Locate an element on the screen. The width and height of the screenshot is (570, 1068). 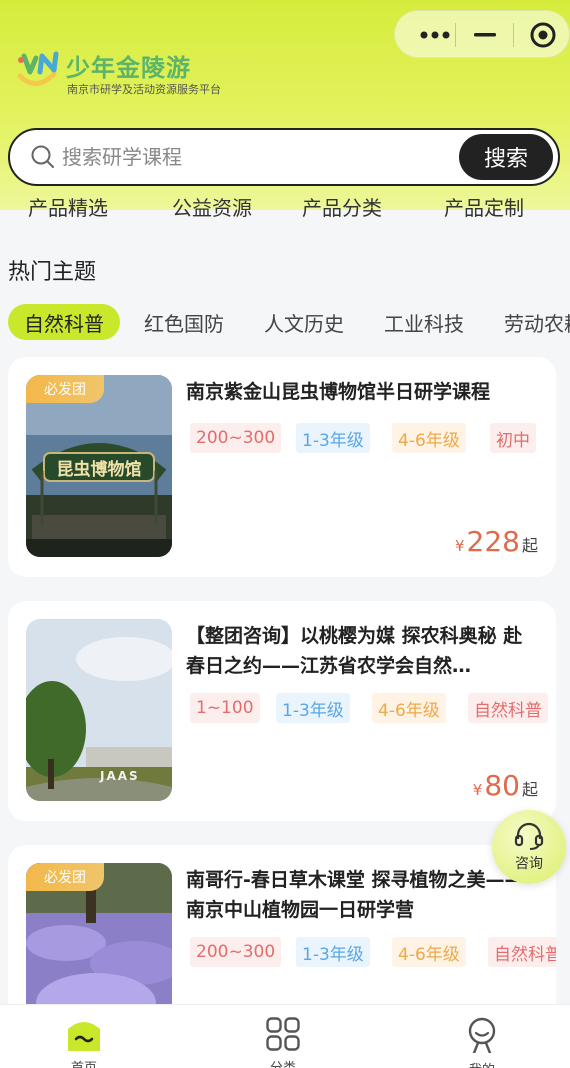
search-input is located at coordinates (257, 157).